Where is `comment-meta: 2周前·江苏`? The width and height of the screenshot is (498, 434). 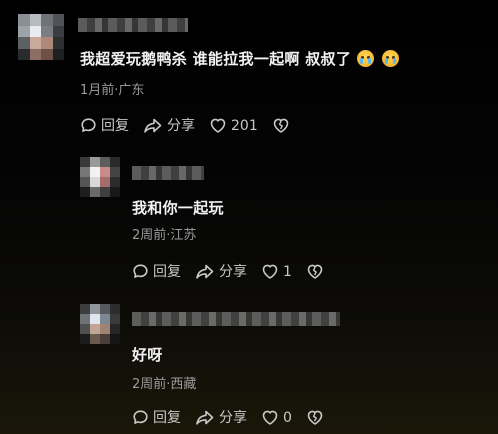
comment-meta: 2周前·江苏 is located at coordinates (164, 235).